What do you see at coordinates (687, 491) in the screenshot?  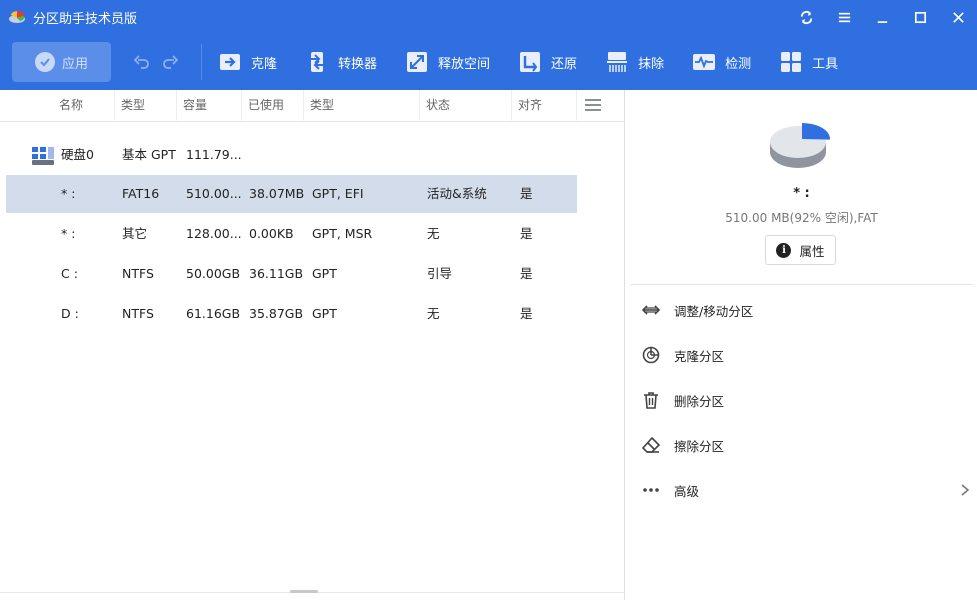 I see `advanced-label: 高级` at bounding box center [687, 491].